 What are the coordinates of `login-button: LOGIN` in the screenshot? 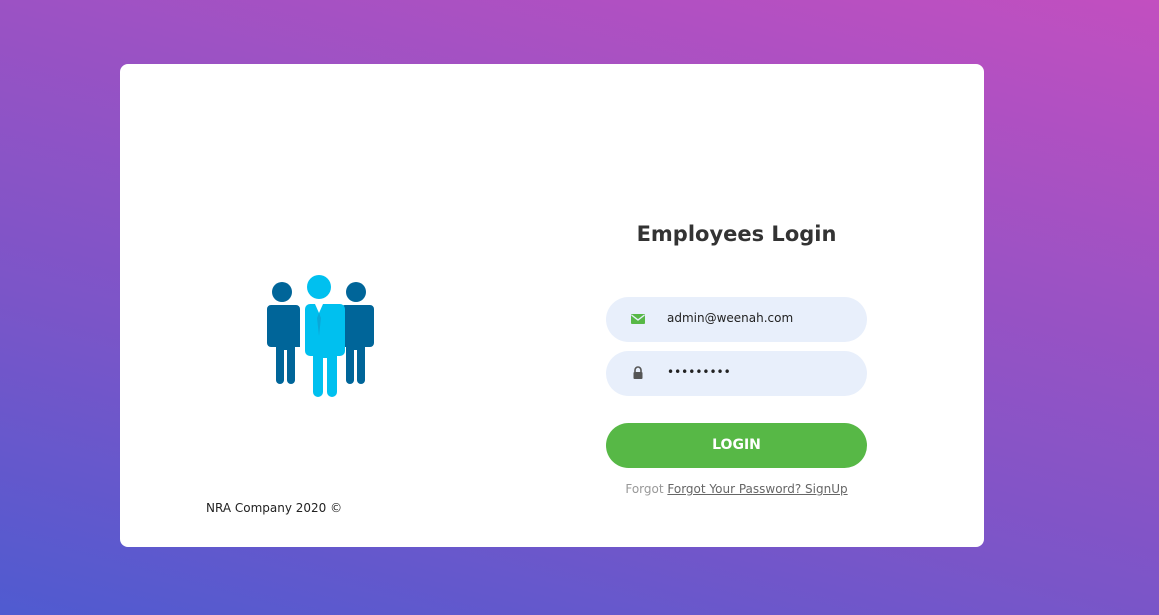 It's located at (736, 445).